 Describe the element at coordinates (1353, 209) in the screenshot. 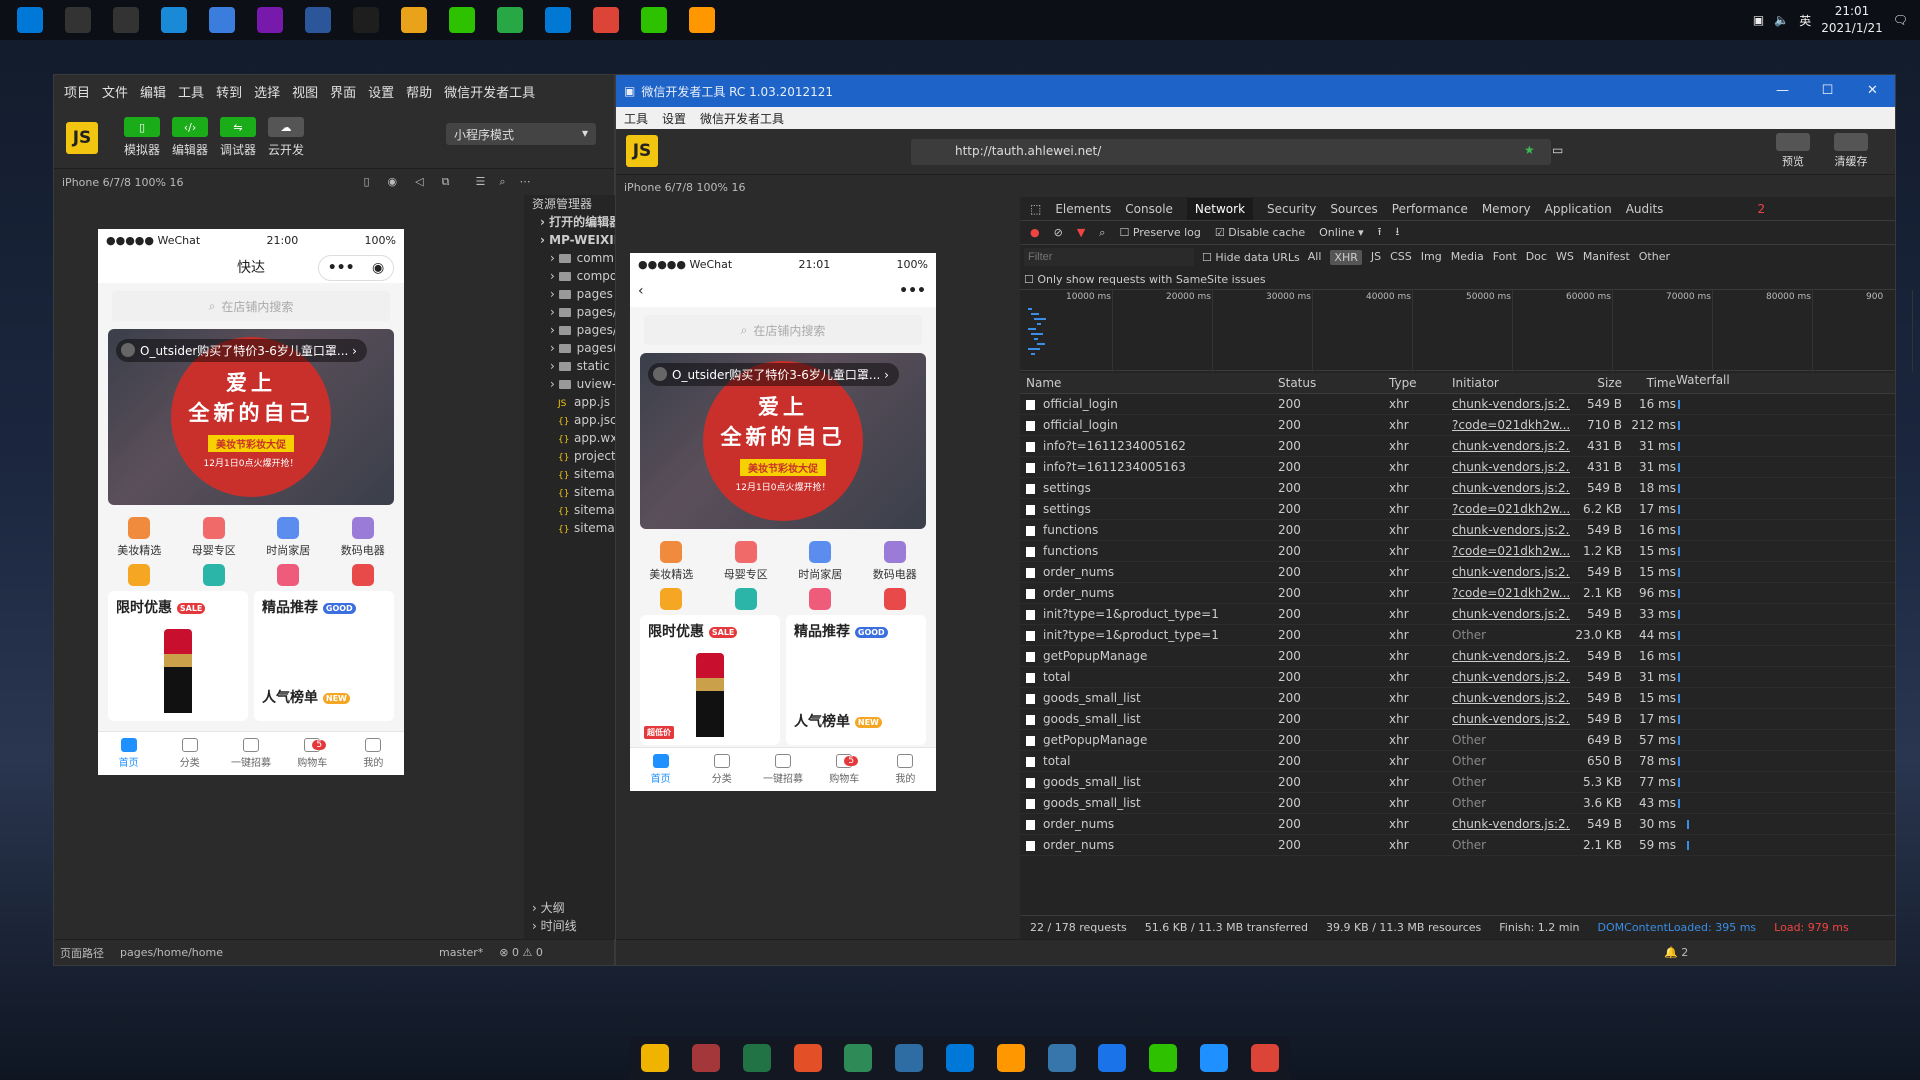

I see `devtools-tab-sources: Sources` at that location.